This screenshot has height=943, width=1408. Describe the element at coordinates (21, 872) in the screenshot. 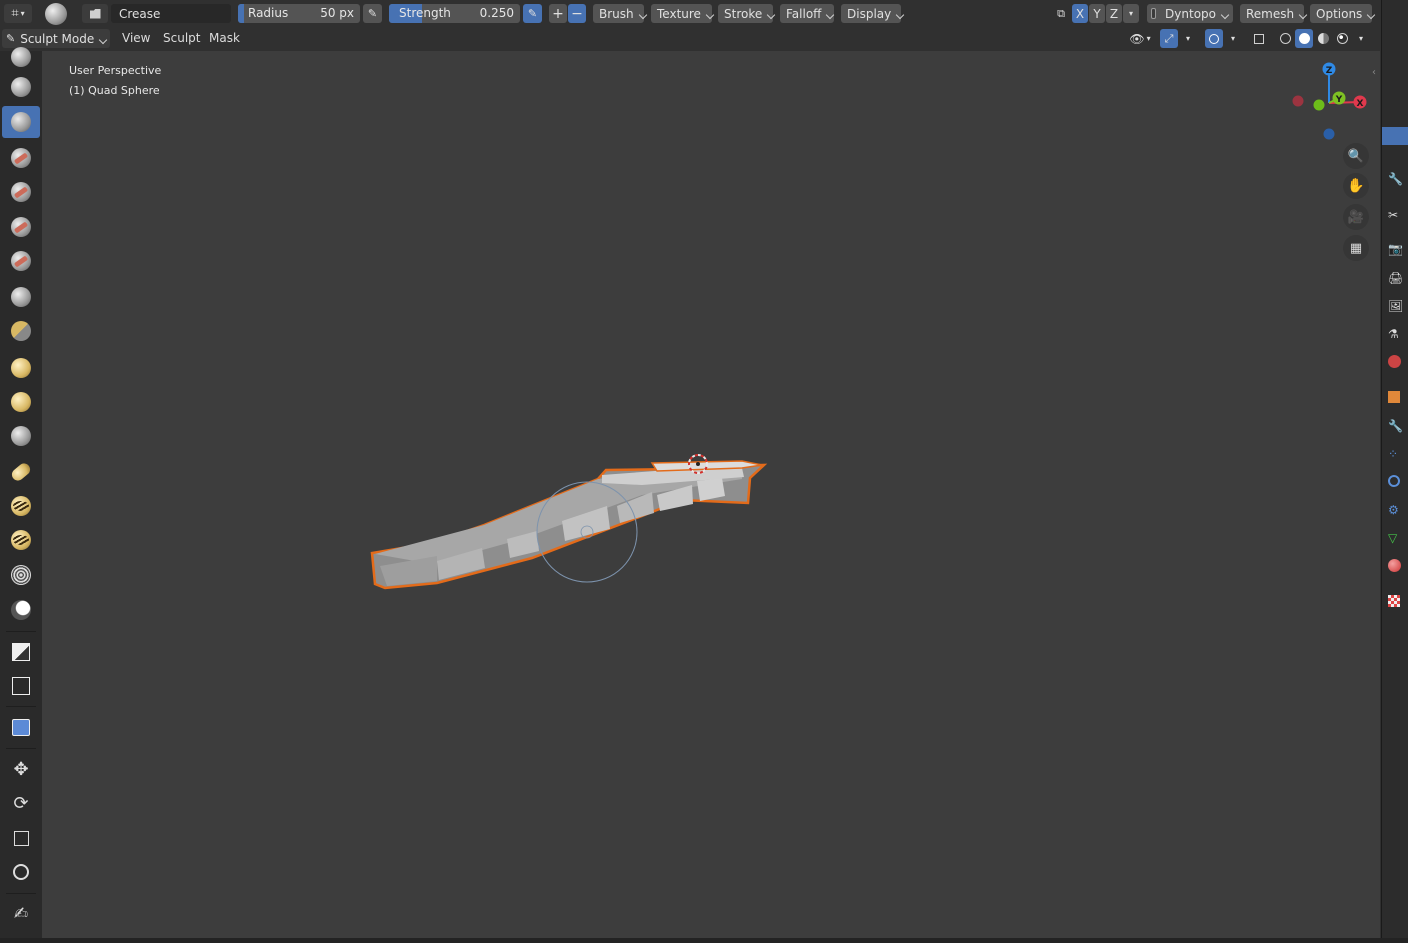

I see `tool-transform` at that location.